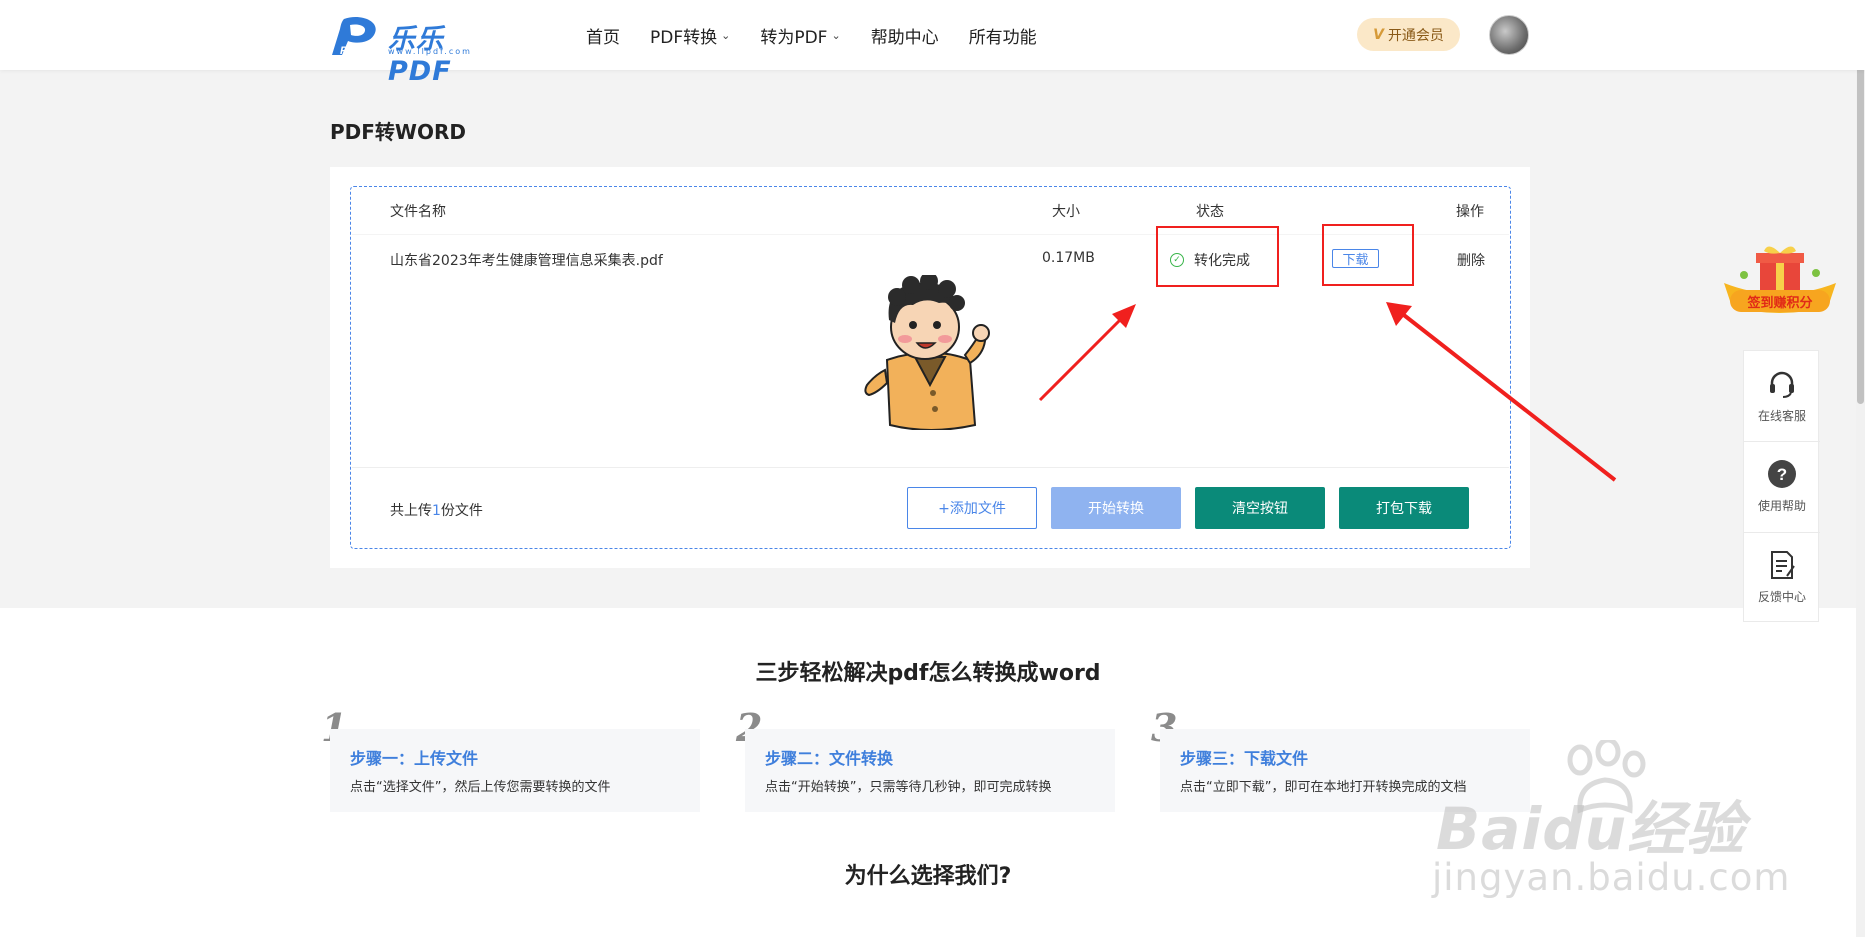  I want to click on sign-in-points-label: 签到赚积分, so click(1780, 301).